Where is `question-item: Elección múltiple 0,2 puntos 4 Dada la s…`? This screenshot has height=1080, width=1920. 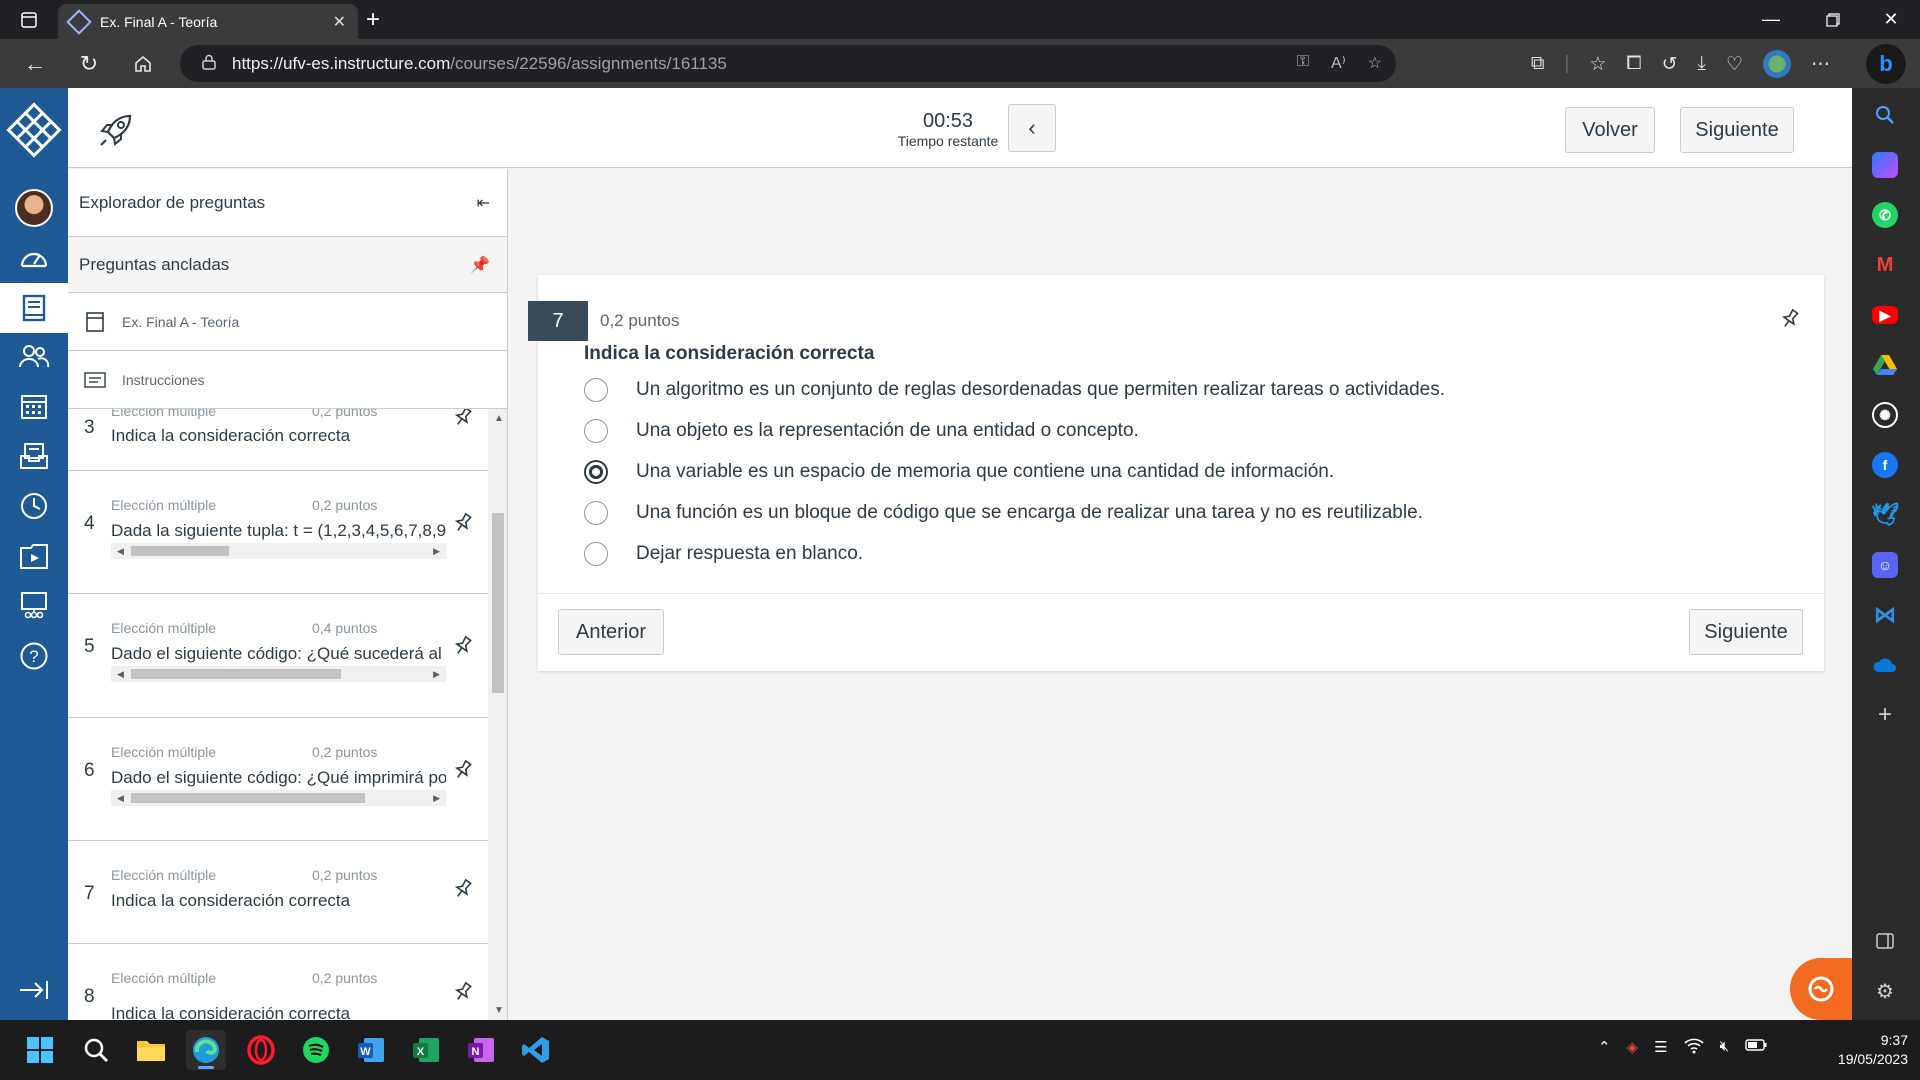
question-item: Elección múltiple 0,2 puntos 4 Dada la s… is located at coordinates (278, 532).